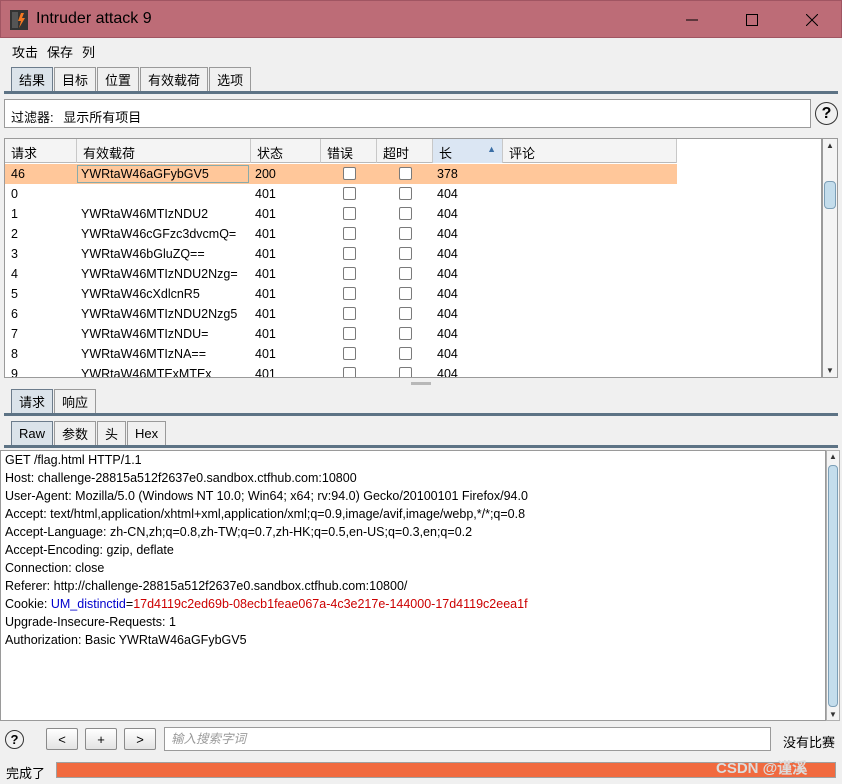 The height and width of the screenshot is (784, 842). What do you see at coordinates (25, 51) in the screenshot?
I see `menu-attack: 攻击` at bounding box center [25, 51].